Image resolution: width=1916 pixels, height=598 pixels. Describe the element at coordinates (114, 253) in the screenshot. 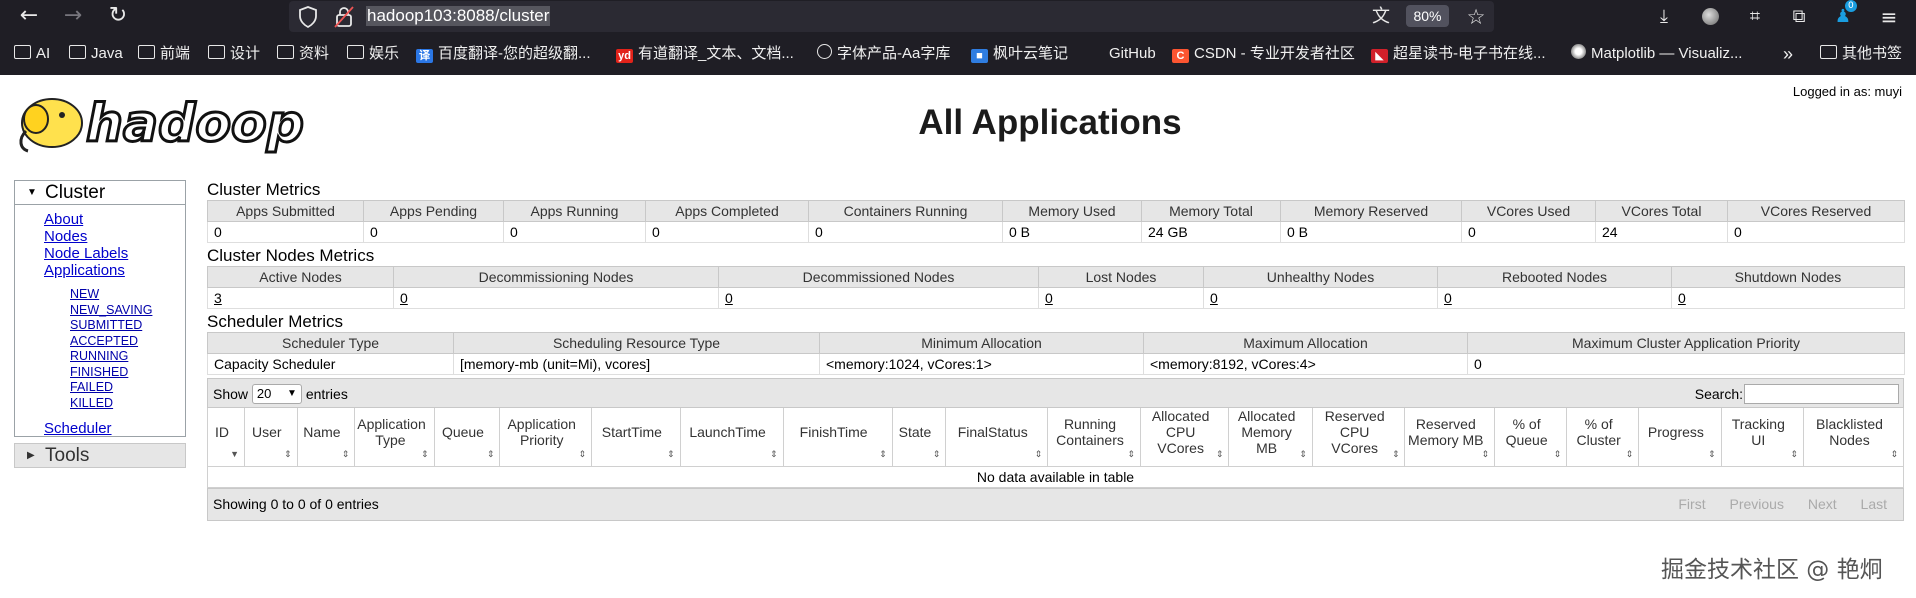

I see `nav-node-labels: Node Labels` at that location.